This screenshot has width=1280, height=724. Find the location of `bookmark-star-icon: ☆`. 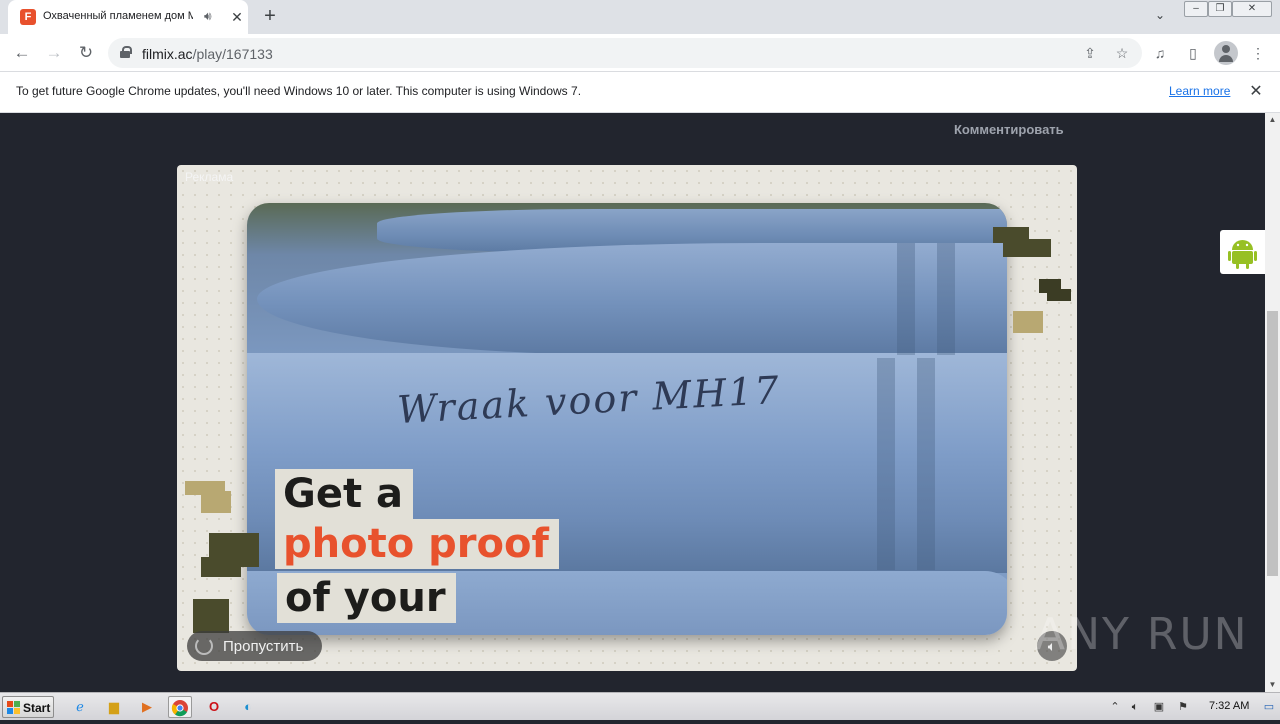

bookmark-star-icon: ☆ is located at coordinates (1122, 53).